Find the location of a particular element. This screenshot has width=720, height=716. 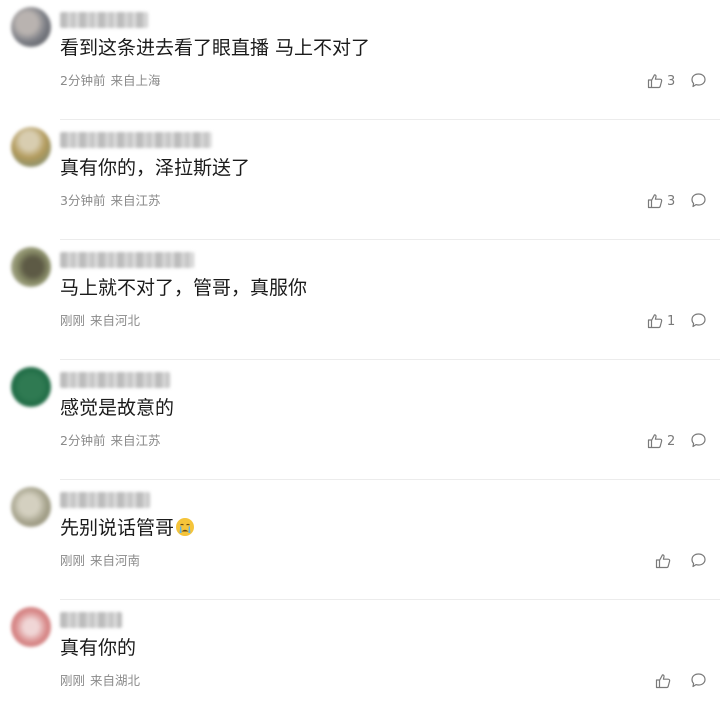

crying-face-emoji is located at coordinates (185, 527).